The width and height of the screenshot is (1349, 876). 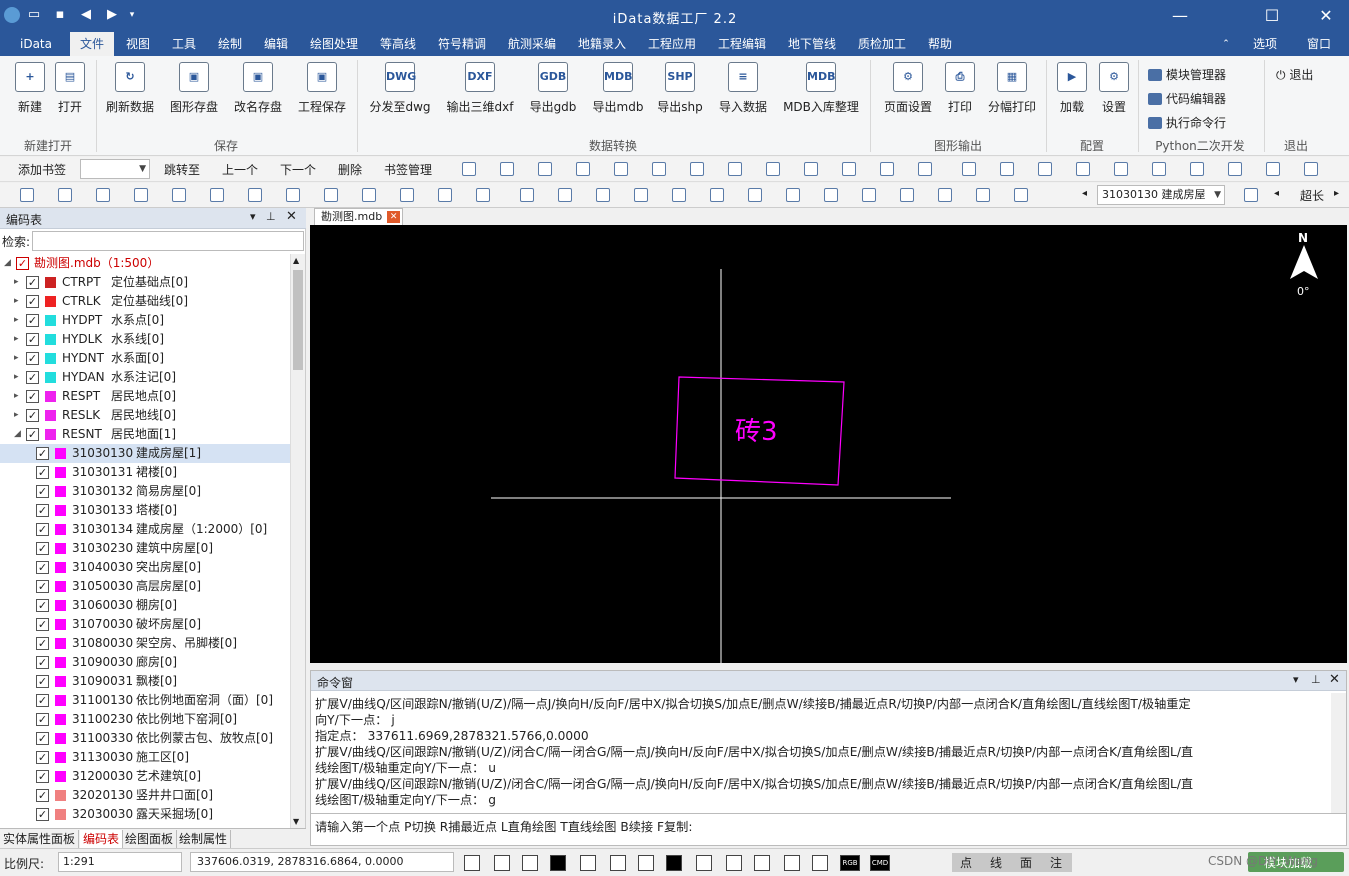 What do you see at coordinates (680, 88) in the screenshot?
I see `export-shp-button: SHP 导出shp` at bounding box center [680, 88].